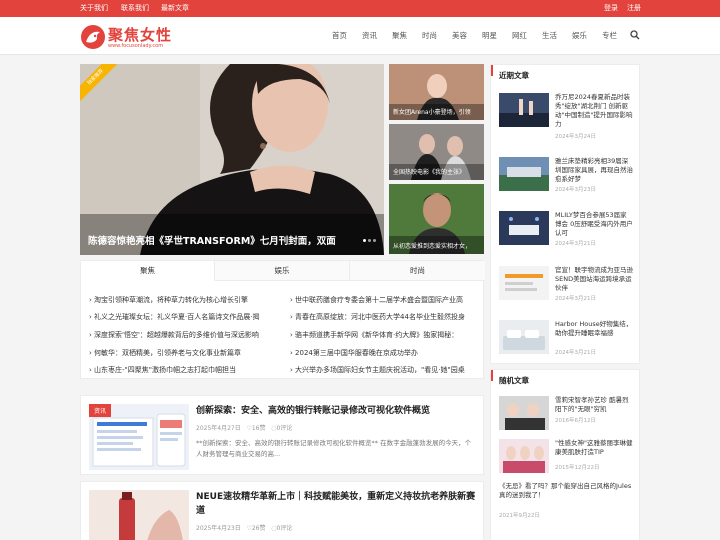 The image size is (720, 540). What do you see at coordinates (212, 240) in the screenshot?
I see `hero-title: 陈德容惊艳亮相《孚世TRANSFORM》七月刊封面，双面` at bounding box center [212, 240].